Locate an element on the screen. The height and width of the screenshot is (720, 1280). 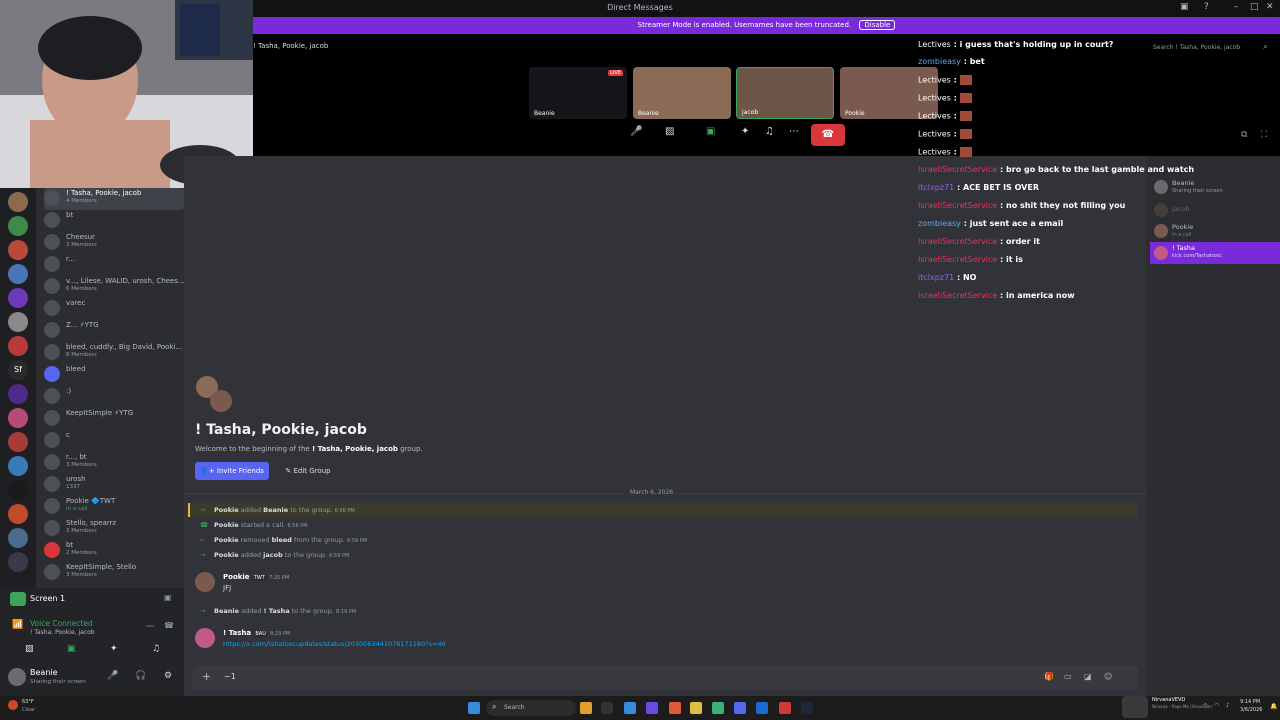
help-icon: ? is located at coordinates (1206, 7).